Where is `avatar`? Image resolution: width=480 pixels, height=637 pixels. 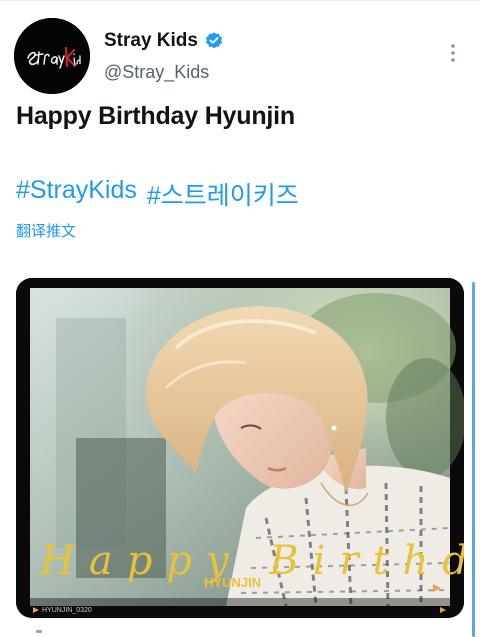
avatar is located at coordinates (52, 56).